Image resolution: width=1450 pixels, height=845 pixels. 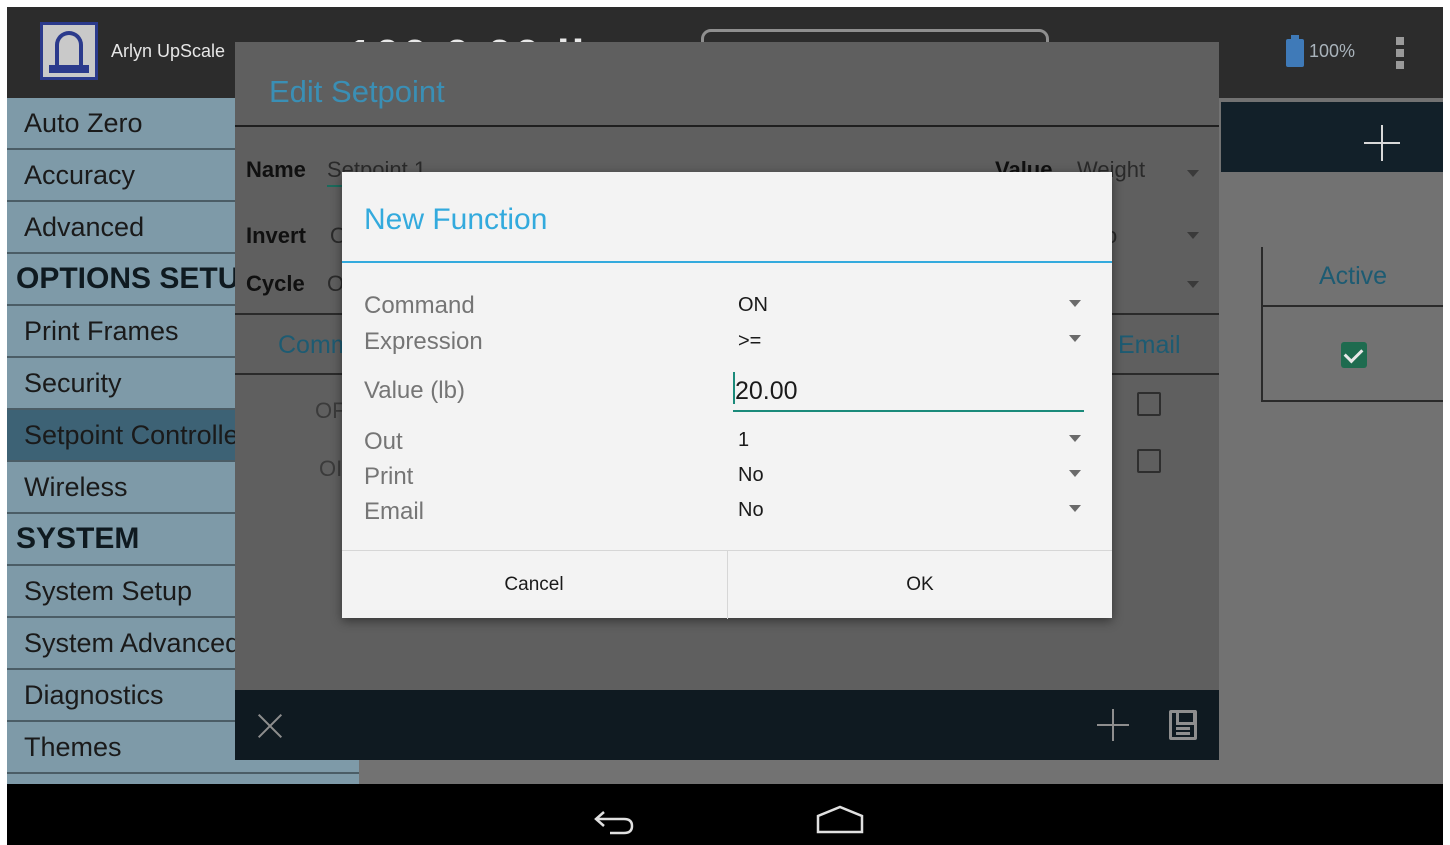 What do you see at coordinates (534, 585) in the screenshot?
I see `cancel-button: Cancel` at bounding box center [534, 585].